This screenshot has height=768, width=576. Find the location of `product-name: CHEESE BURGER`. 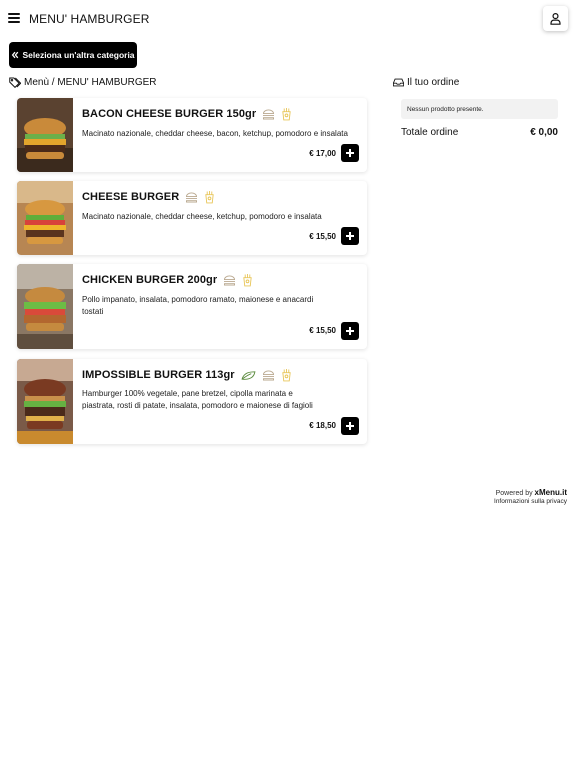

product-name: CHEESE BURGER is located at coordinates (131, 197).